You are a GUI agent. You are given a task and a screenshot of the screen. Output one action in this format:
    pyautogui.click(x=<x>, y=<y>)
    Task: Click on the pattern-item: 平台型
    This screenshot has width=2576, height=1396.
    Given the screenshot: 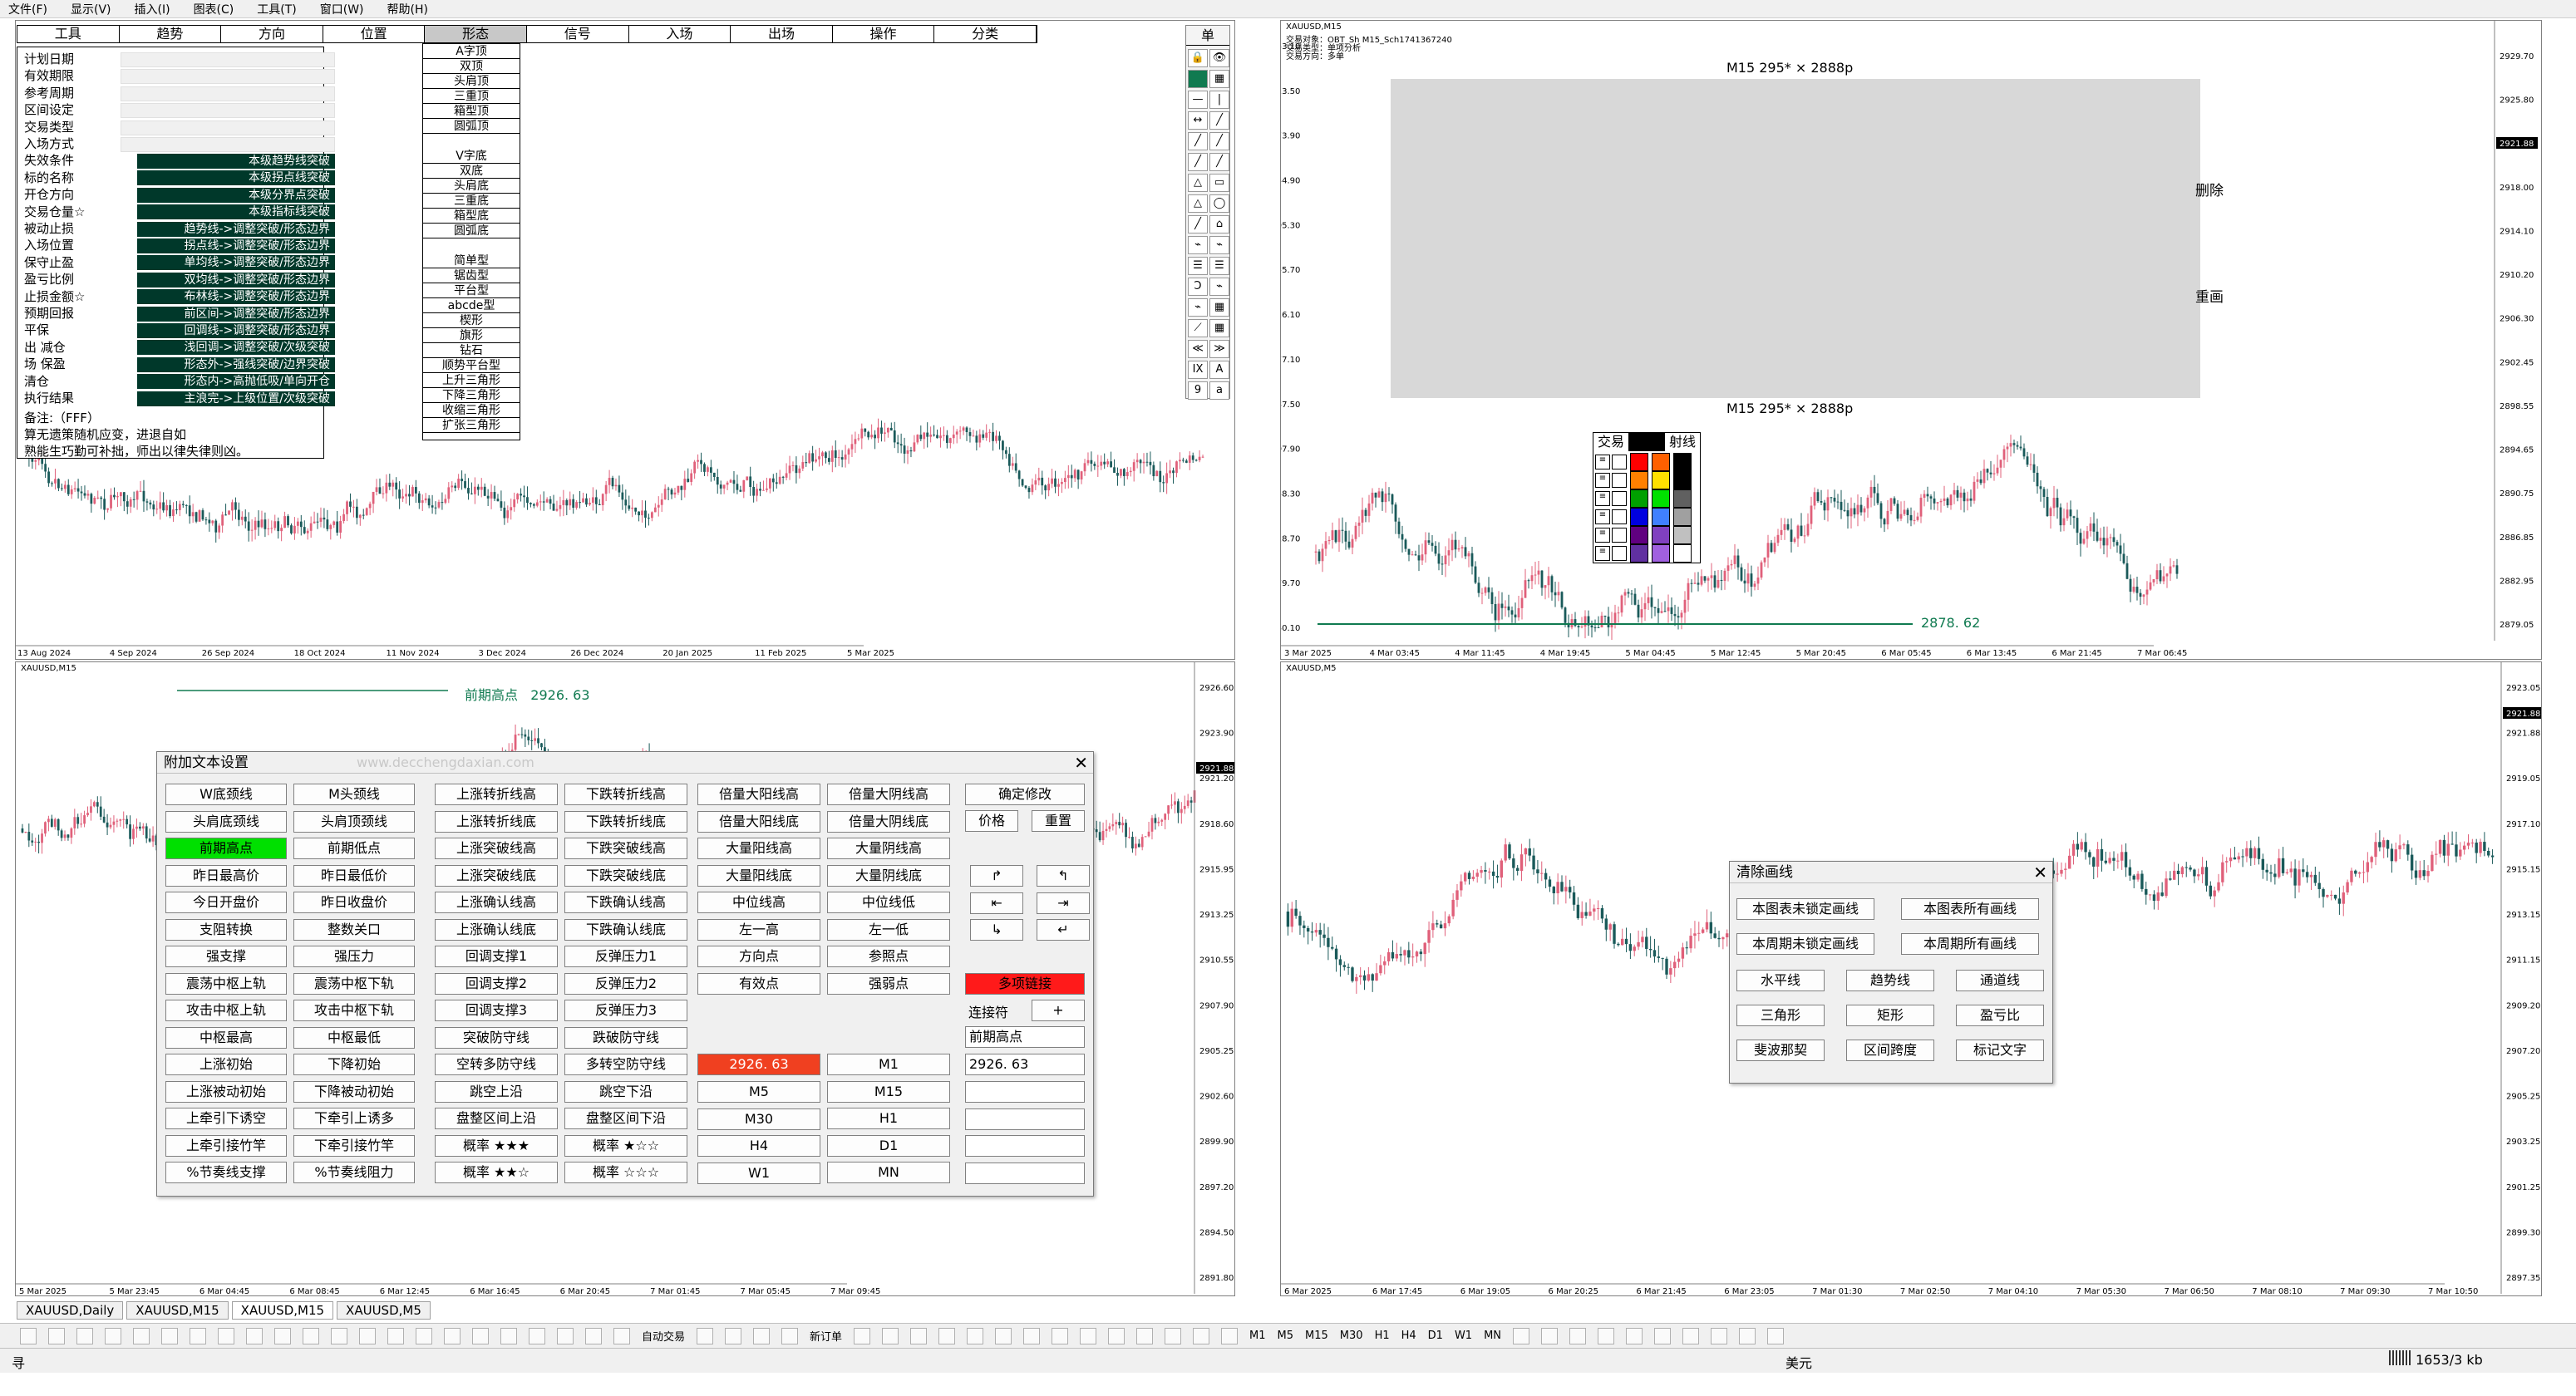 What is the action you would take?
    pyautogui.click(x=471, y=290)
    